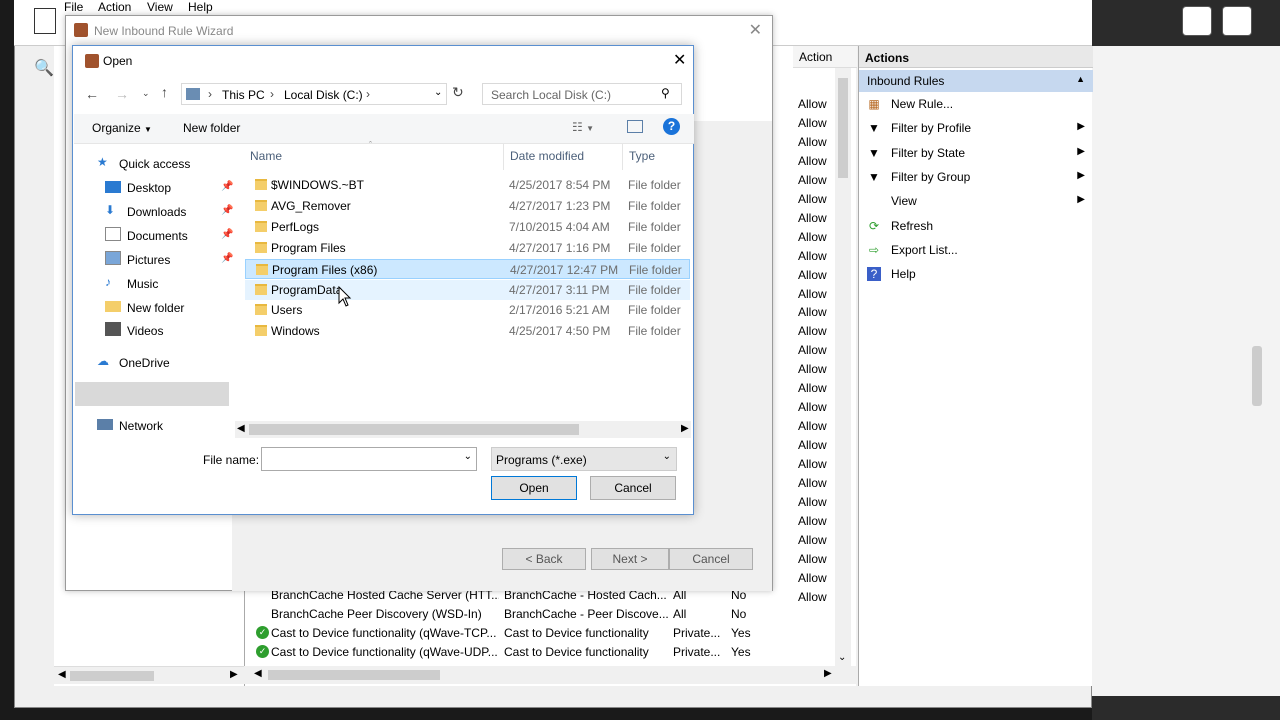 This screenshot has height=720, width=1280. I want to click on rule-name: BranchCache Peer Discovery (WSD-In), so click(376, 614).